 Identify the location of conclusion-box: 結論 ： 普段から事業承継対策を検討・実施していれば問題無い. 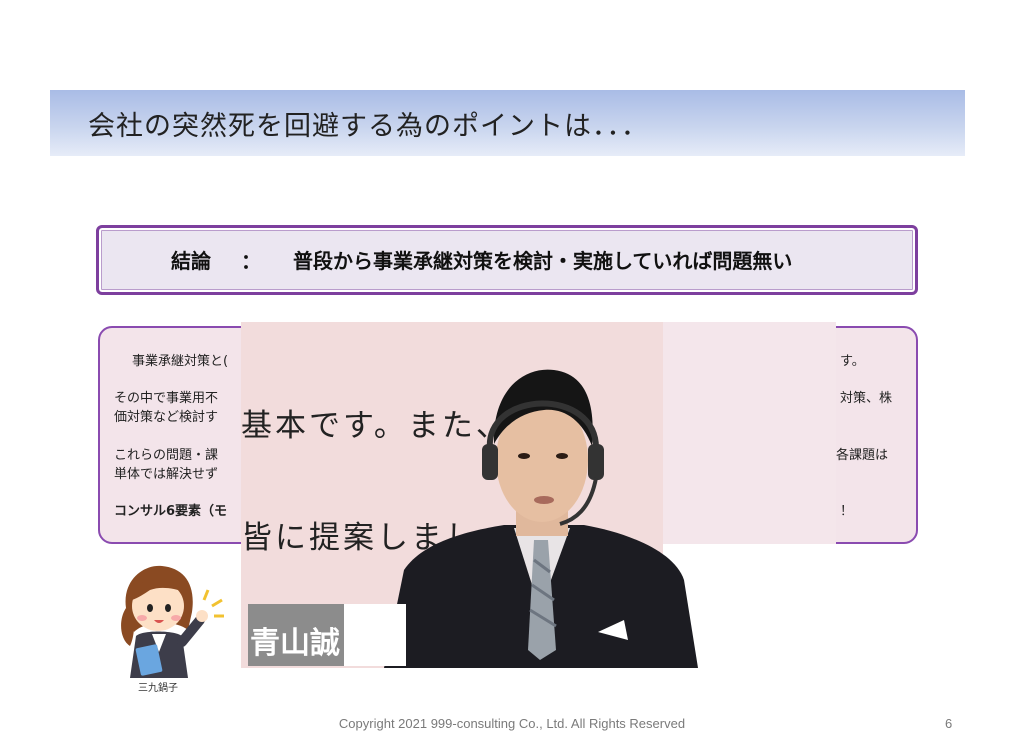
(507, 260).